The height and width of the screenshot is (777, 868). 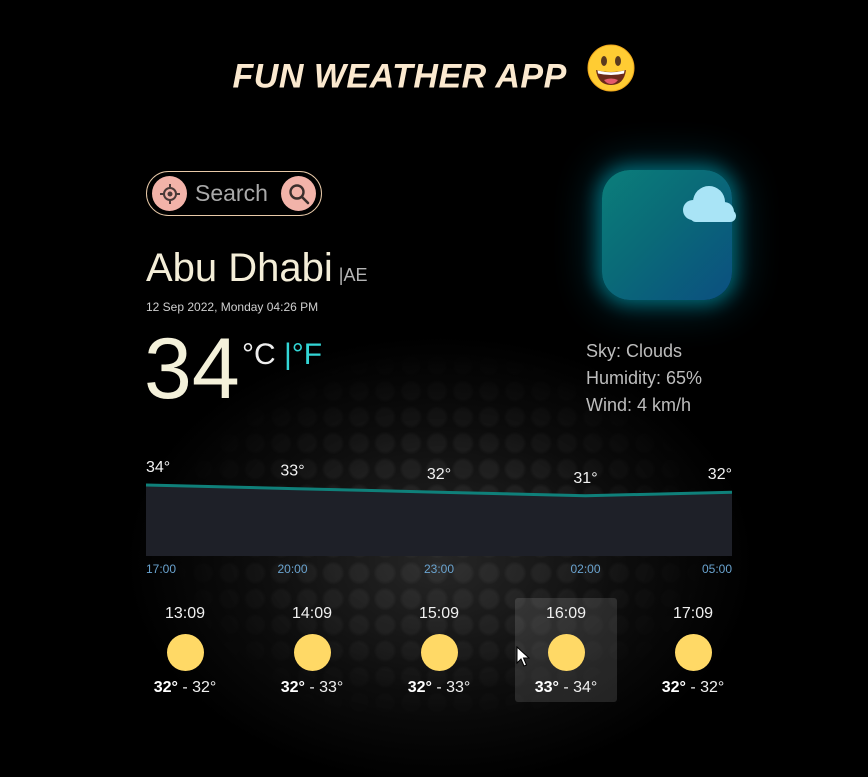 I want to click on forecast-temp-range: 33° - 34°, so click(x=566, y=688).